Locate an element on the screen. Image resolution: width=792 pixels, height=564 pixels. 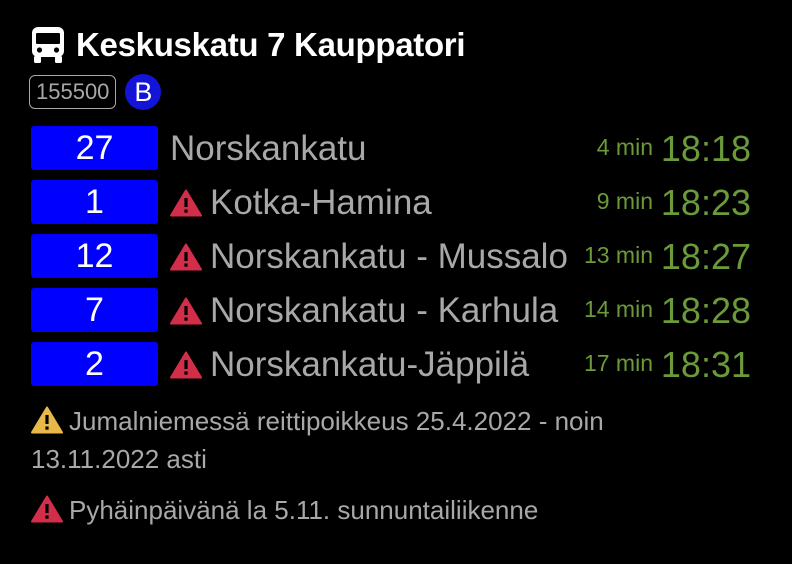
destination-label: Kotka-Hamina is located at coordinates (321, 202).